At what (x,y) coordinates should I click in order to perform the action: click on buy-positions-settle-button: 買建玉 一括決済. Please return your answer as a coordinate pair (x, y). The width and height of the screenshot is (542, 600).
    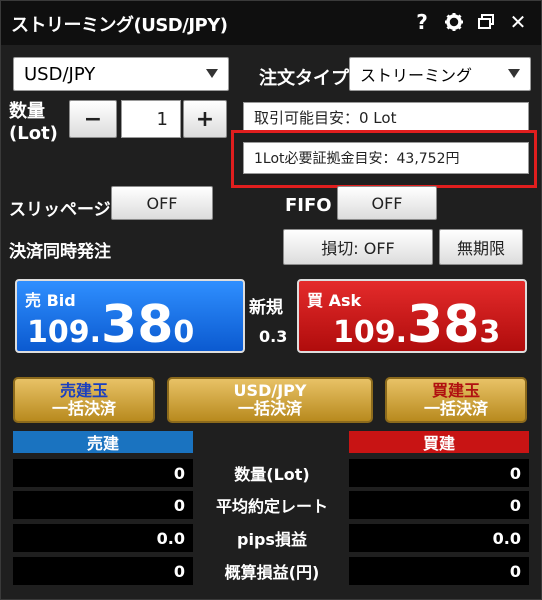
    Looking at the image, I should click on (456, 400).